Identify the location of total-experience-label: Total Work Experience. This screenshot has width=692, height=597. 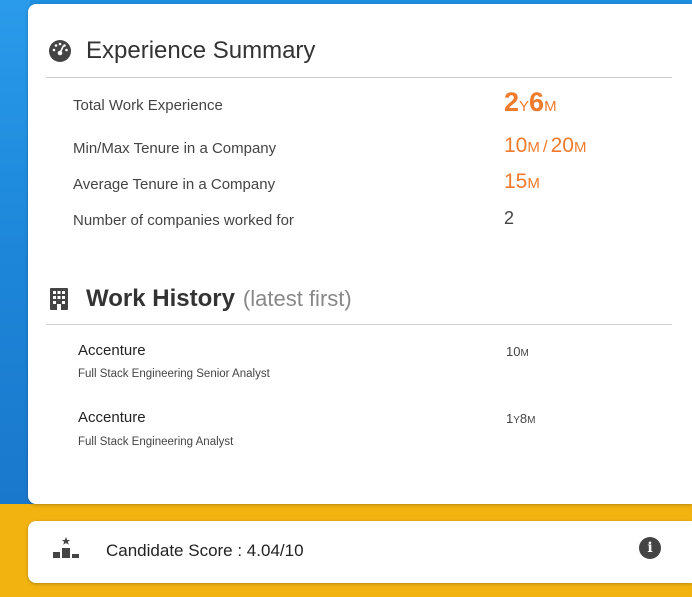
(148, 105).